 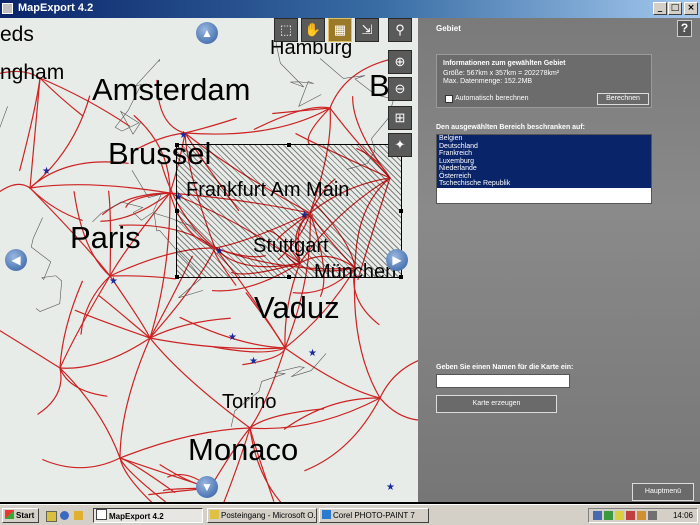 I want to click on maximize-button: □, so click(x=675, y=8).